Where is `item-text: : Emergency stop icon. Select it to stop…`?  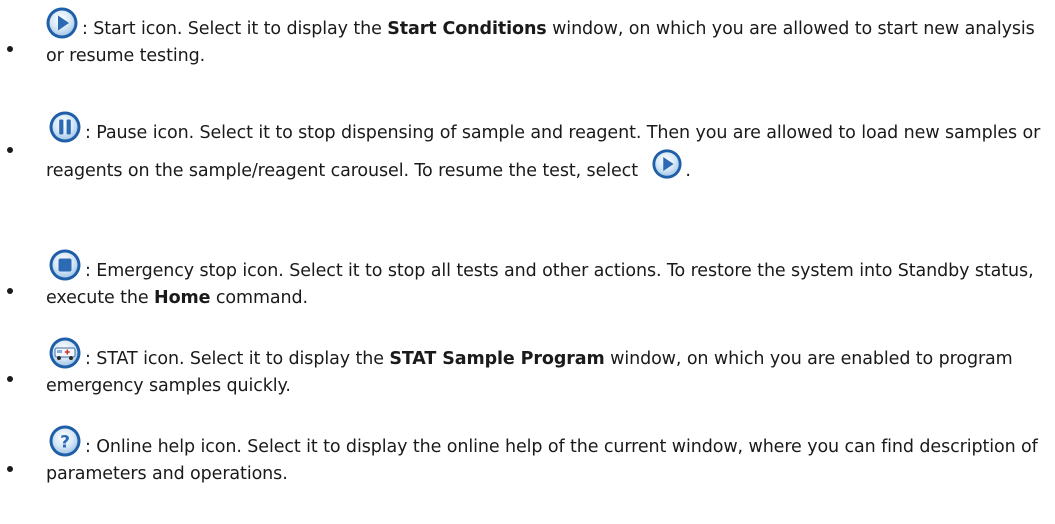 item-text: : Emergency stop icon. Select it to stop… is located at coordinates (546, 280).